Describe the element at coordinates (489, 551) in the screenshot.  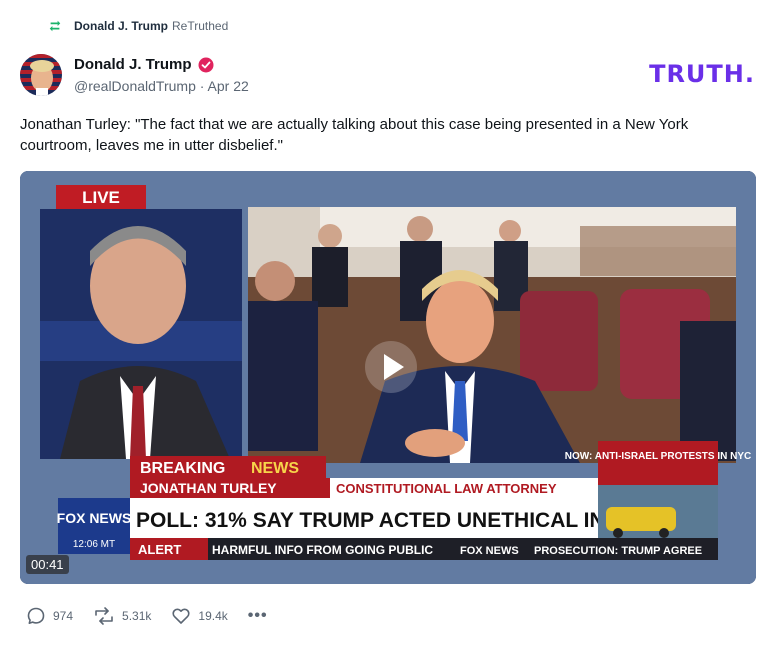
I see `ticker-brand: FOX NEWS` at that location.